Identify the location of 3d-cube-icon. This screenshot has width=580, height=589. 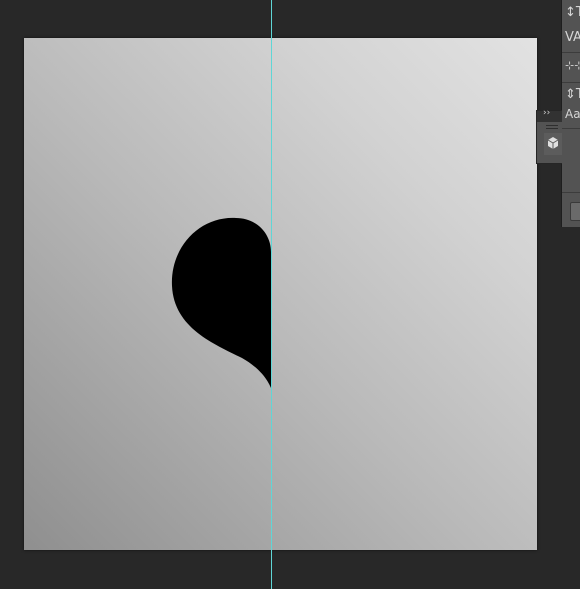
(553, 144).